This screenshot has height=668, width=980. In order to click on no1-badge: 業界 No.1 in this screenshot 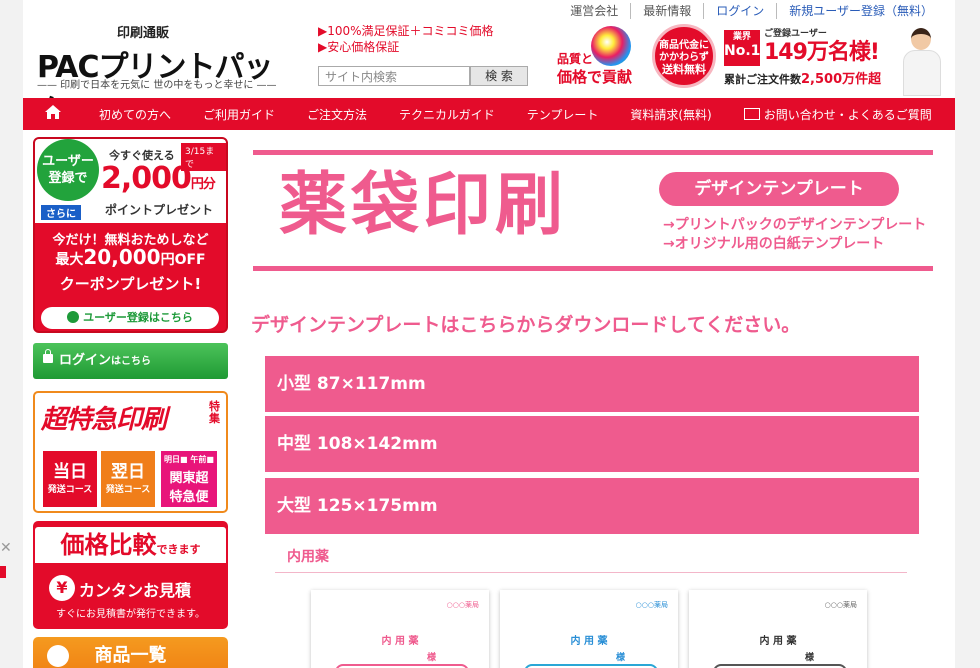, I will do `click(742, 48)`.